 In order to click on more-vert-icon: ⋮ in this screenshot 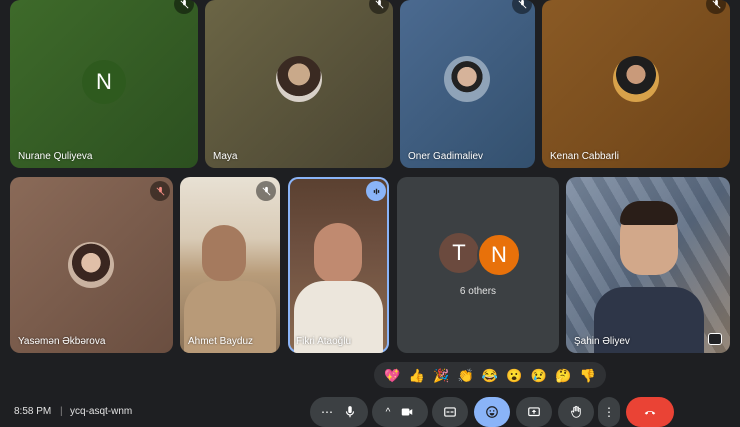, I will do `click(609, 412)`.